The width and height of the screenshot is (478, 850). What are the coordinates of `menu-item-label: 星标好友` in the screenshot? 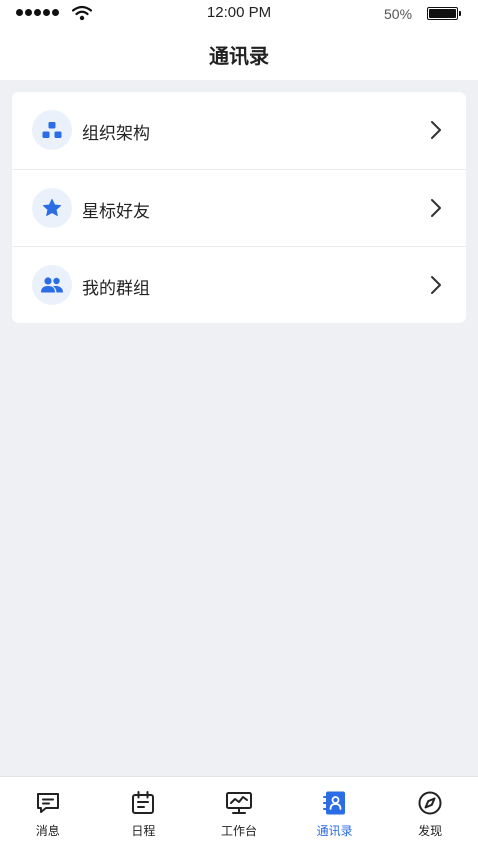 It's located at (116, 212).